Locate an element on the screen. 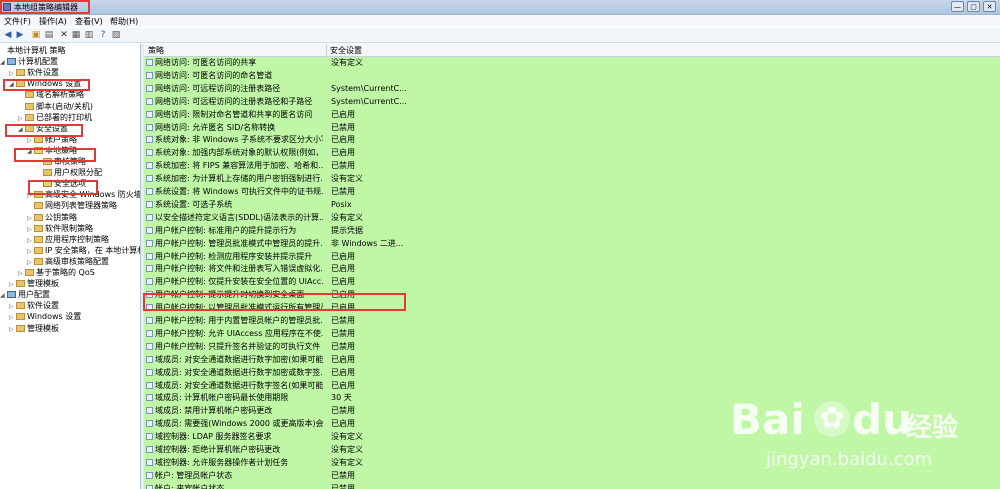  filter-icon: ▧ is located at coordinates (116, 35).